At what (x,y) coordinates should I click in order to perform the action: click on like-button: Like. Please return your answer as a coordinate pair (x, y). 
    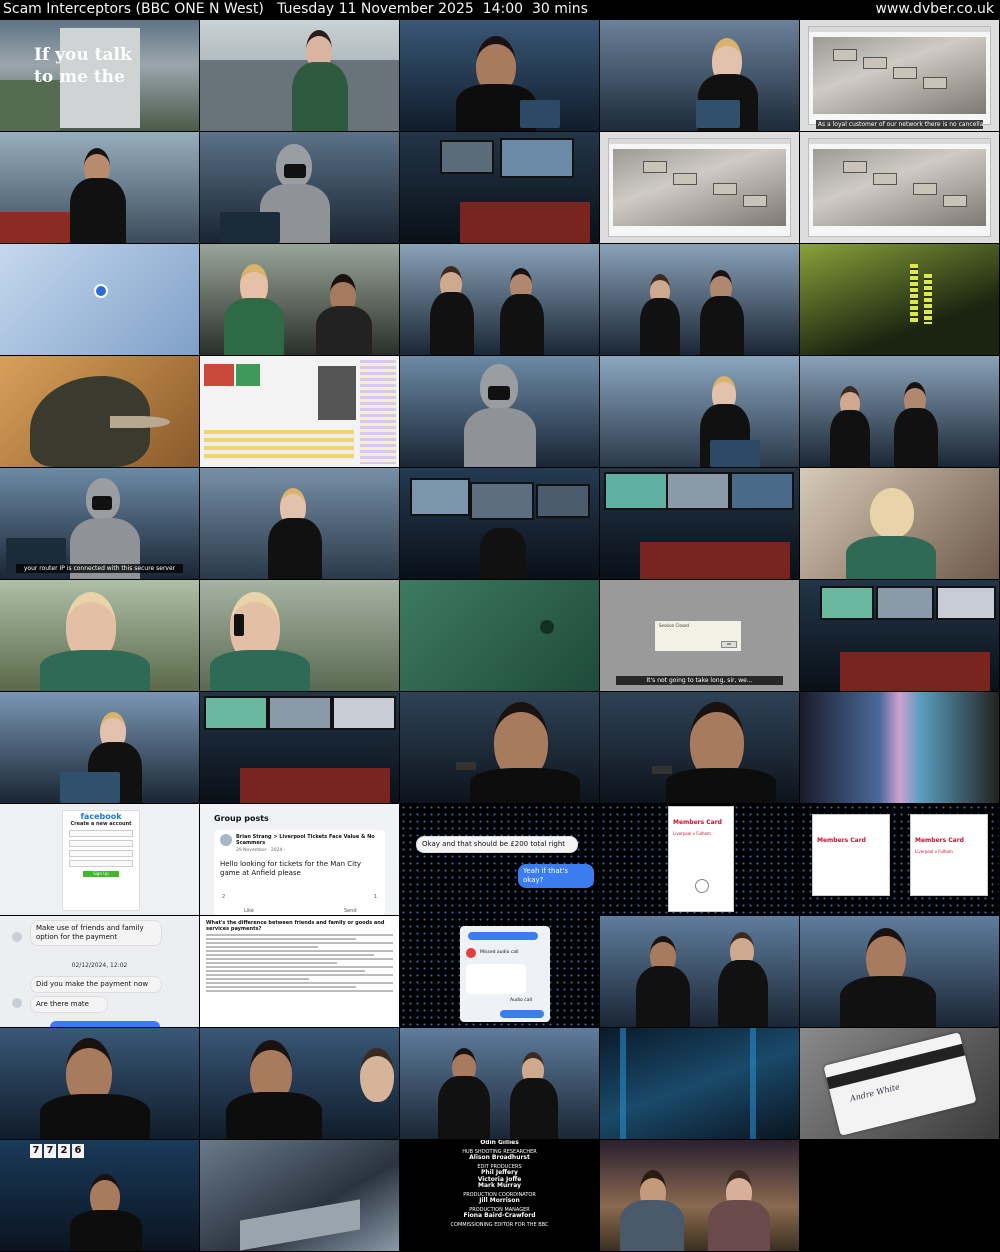
    Looking at the image, I should click on (249, 911).